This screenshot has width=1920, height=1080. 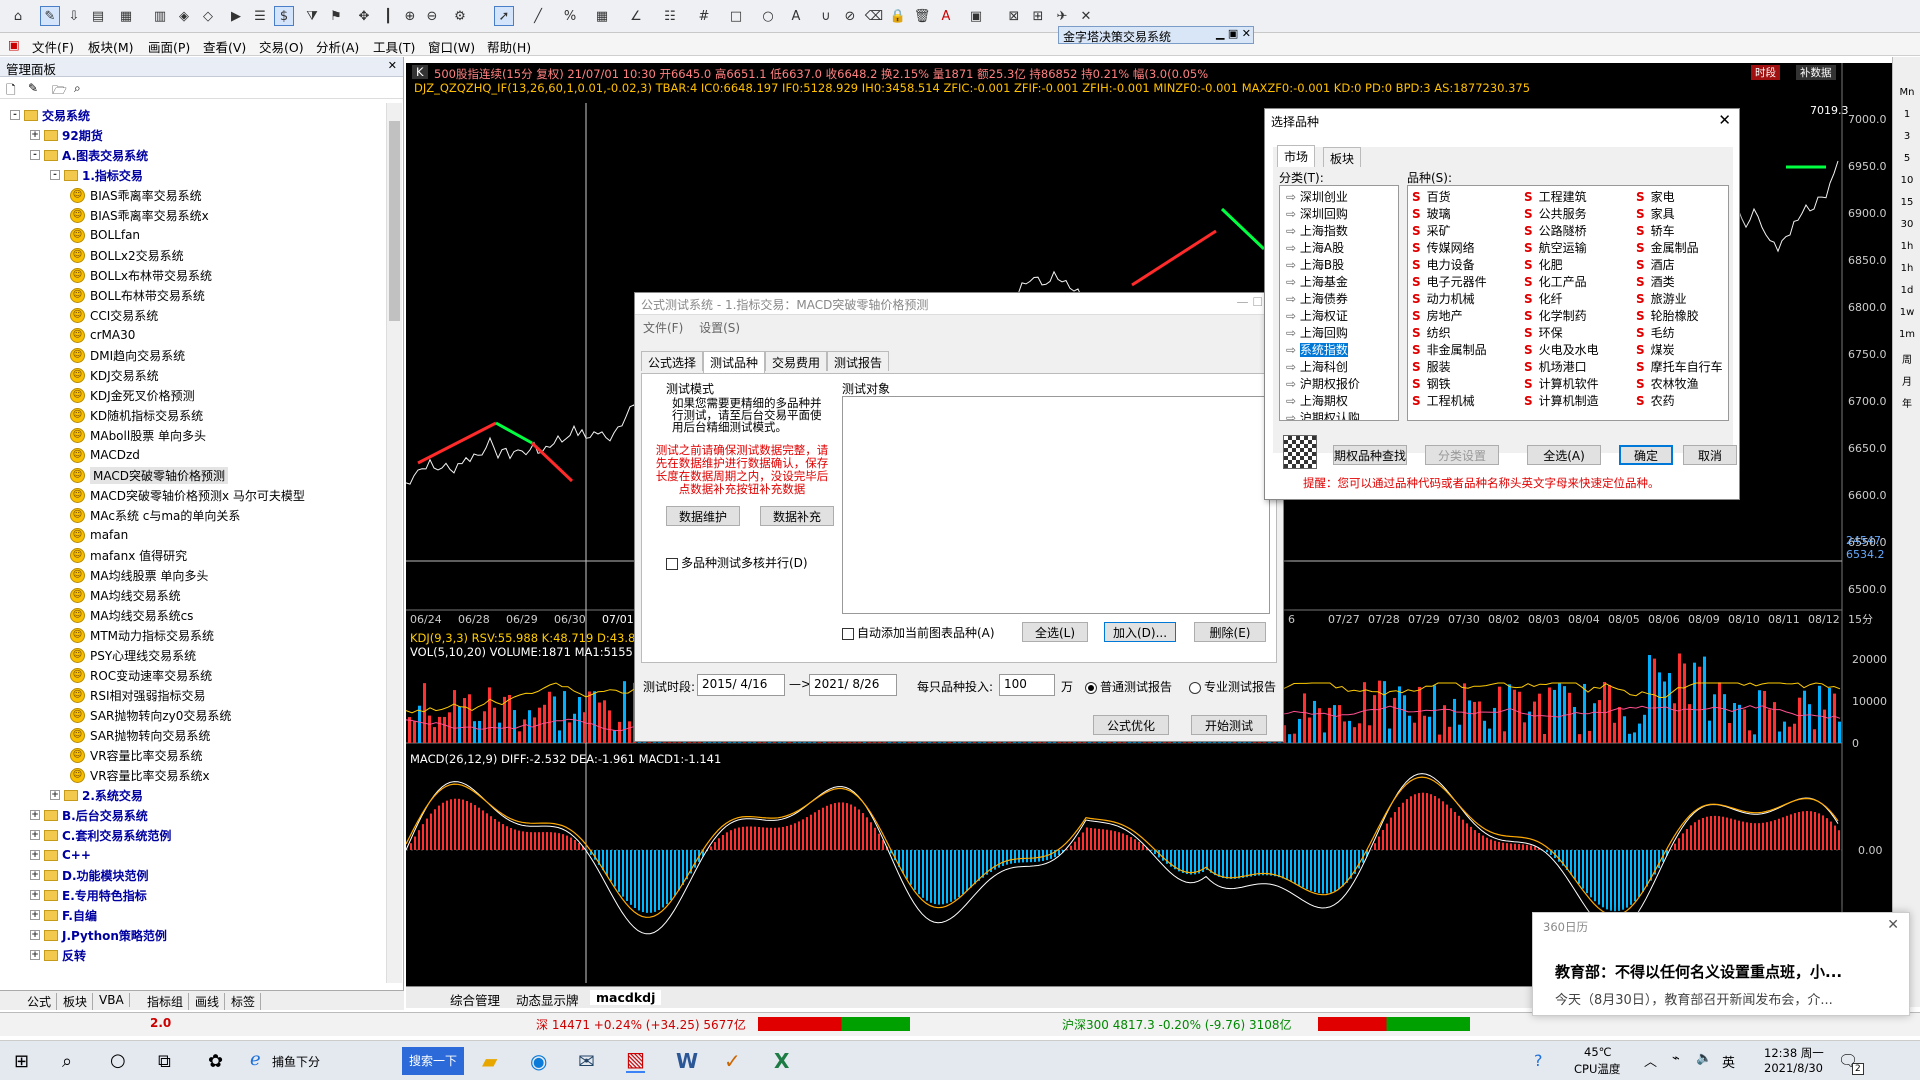 What do you see at coordinates (672, 563) in the screenshot?
I see `multi-core-checkbox` at bounding box center [672, 563].